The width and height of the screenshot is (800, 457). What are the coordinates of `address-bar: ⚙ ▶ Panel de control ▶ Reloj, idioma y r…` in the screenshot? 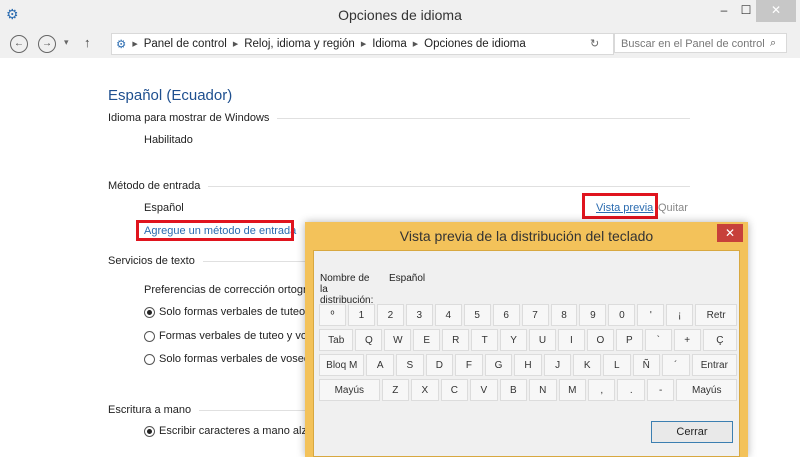 It's located at (362, 44).